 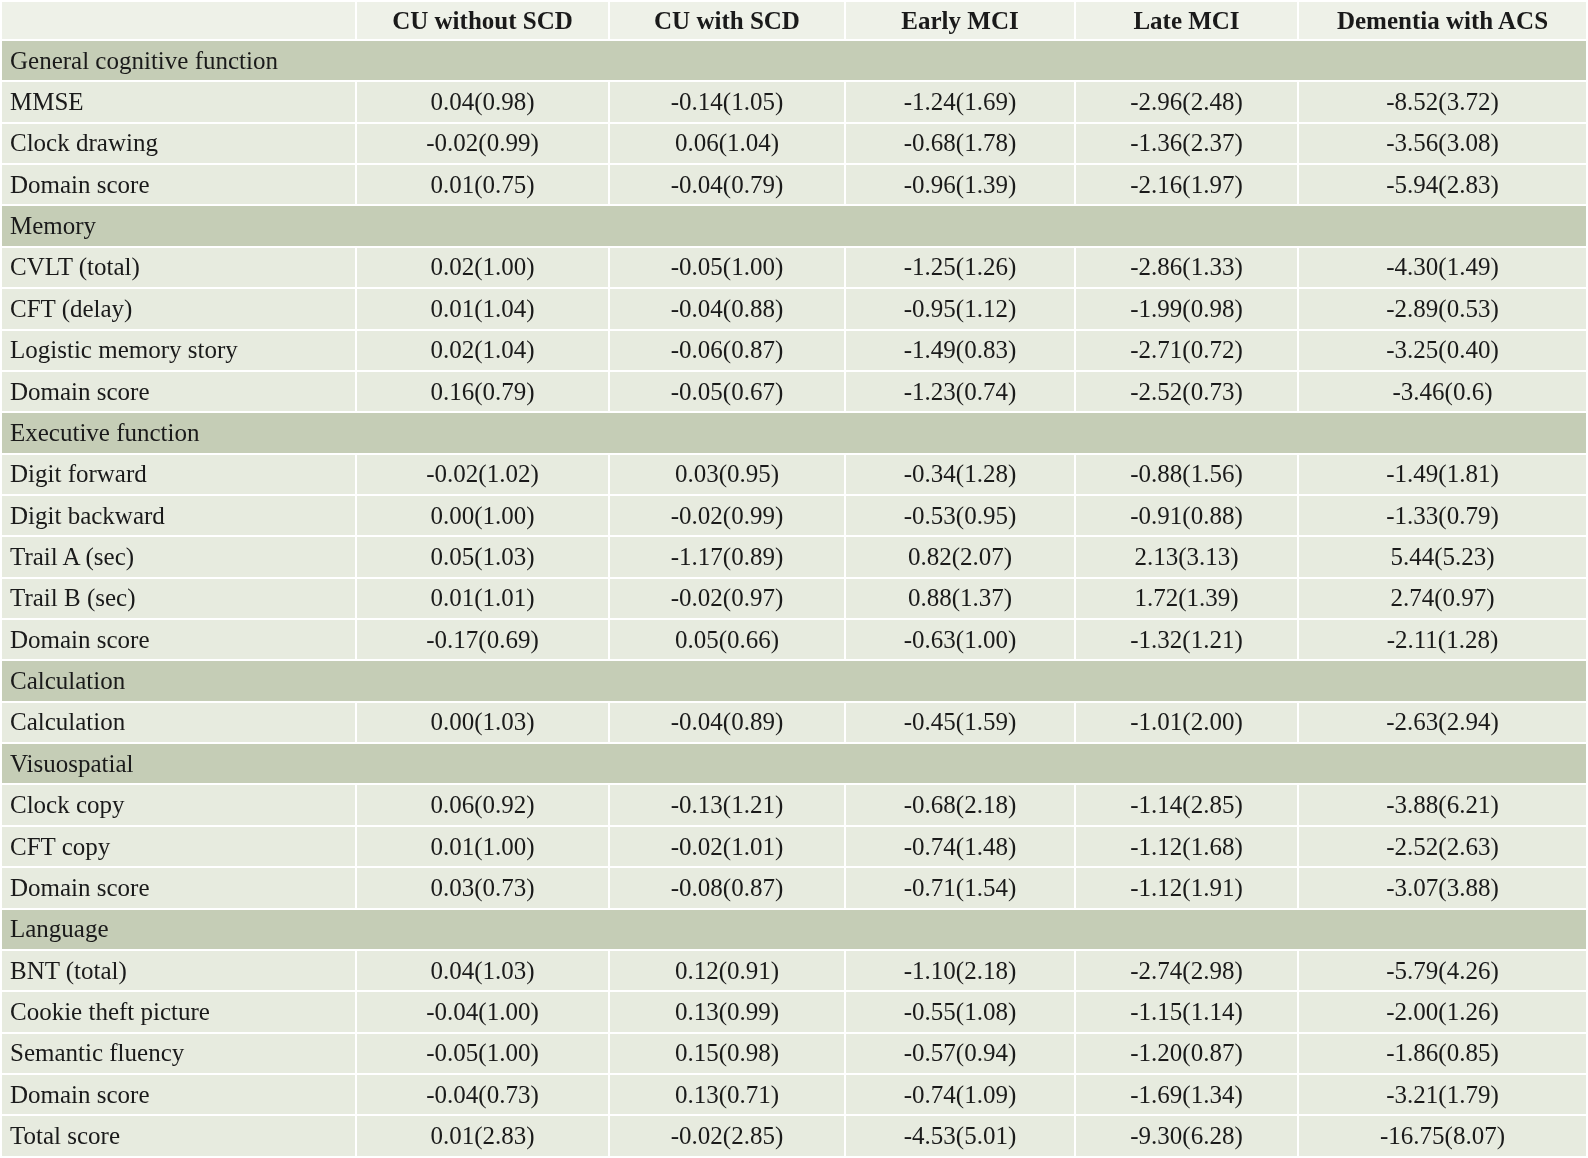 I want to click on table-cell: 5.44(5.23), so click(x=1442, y=557).